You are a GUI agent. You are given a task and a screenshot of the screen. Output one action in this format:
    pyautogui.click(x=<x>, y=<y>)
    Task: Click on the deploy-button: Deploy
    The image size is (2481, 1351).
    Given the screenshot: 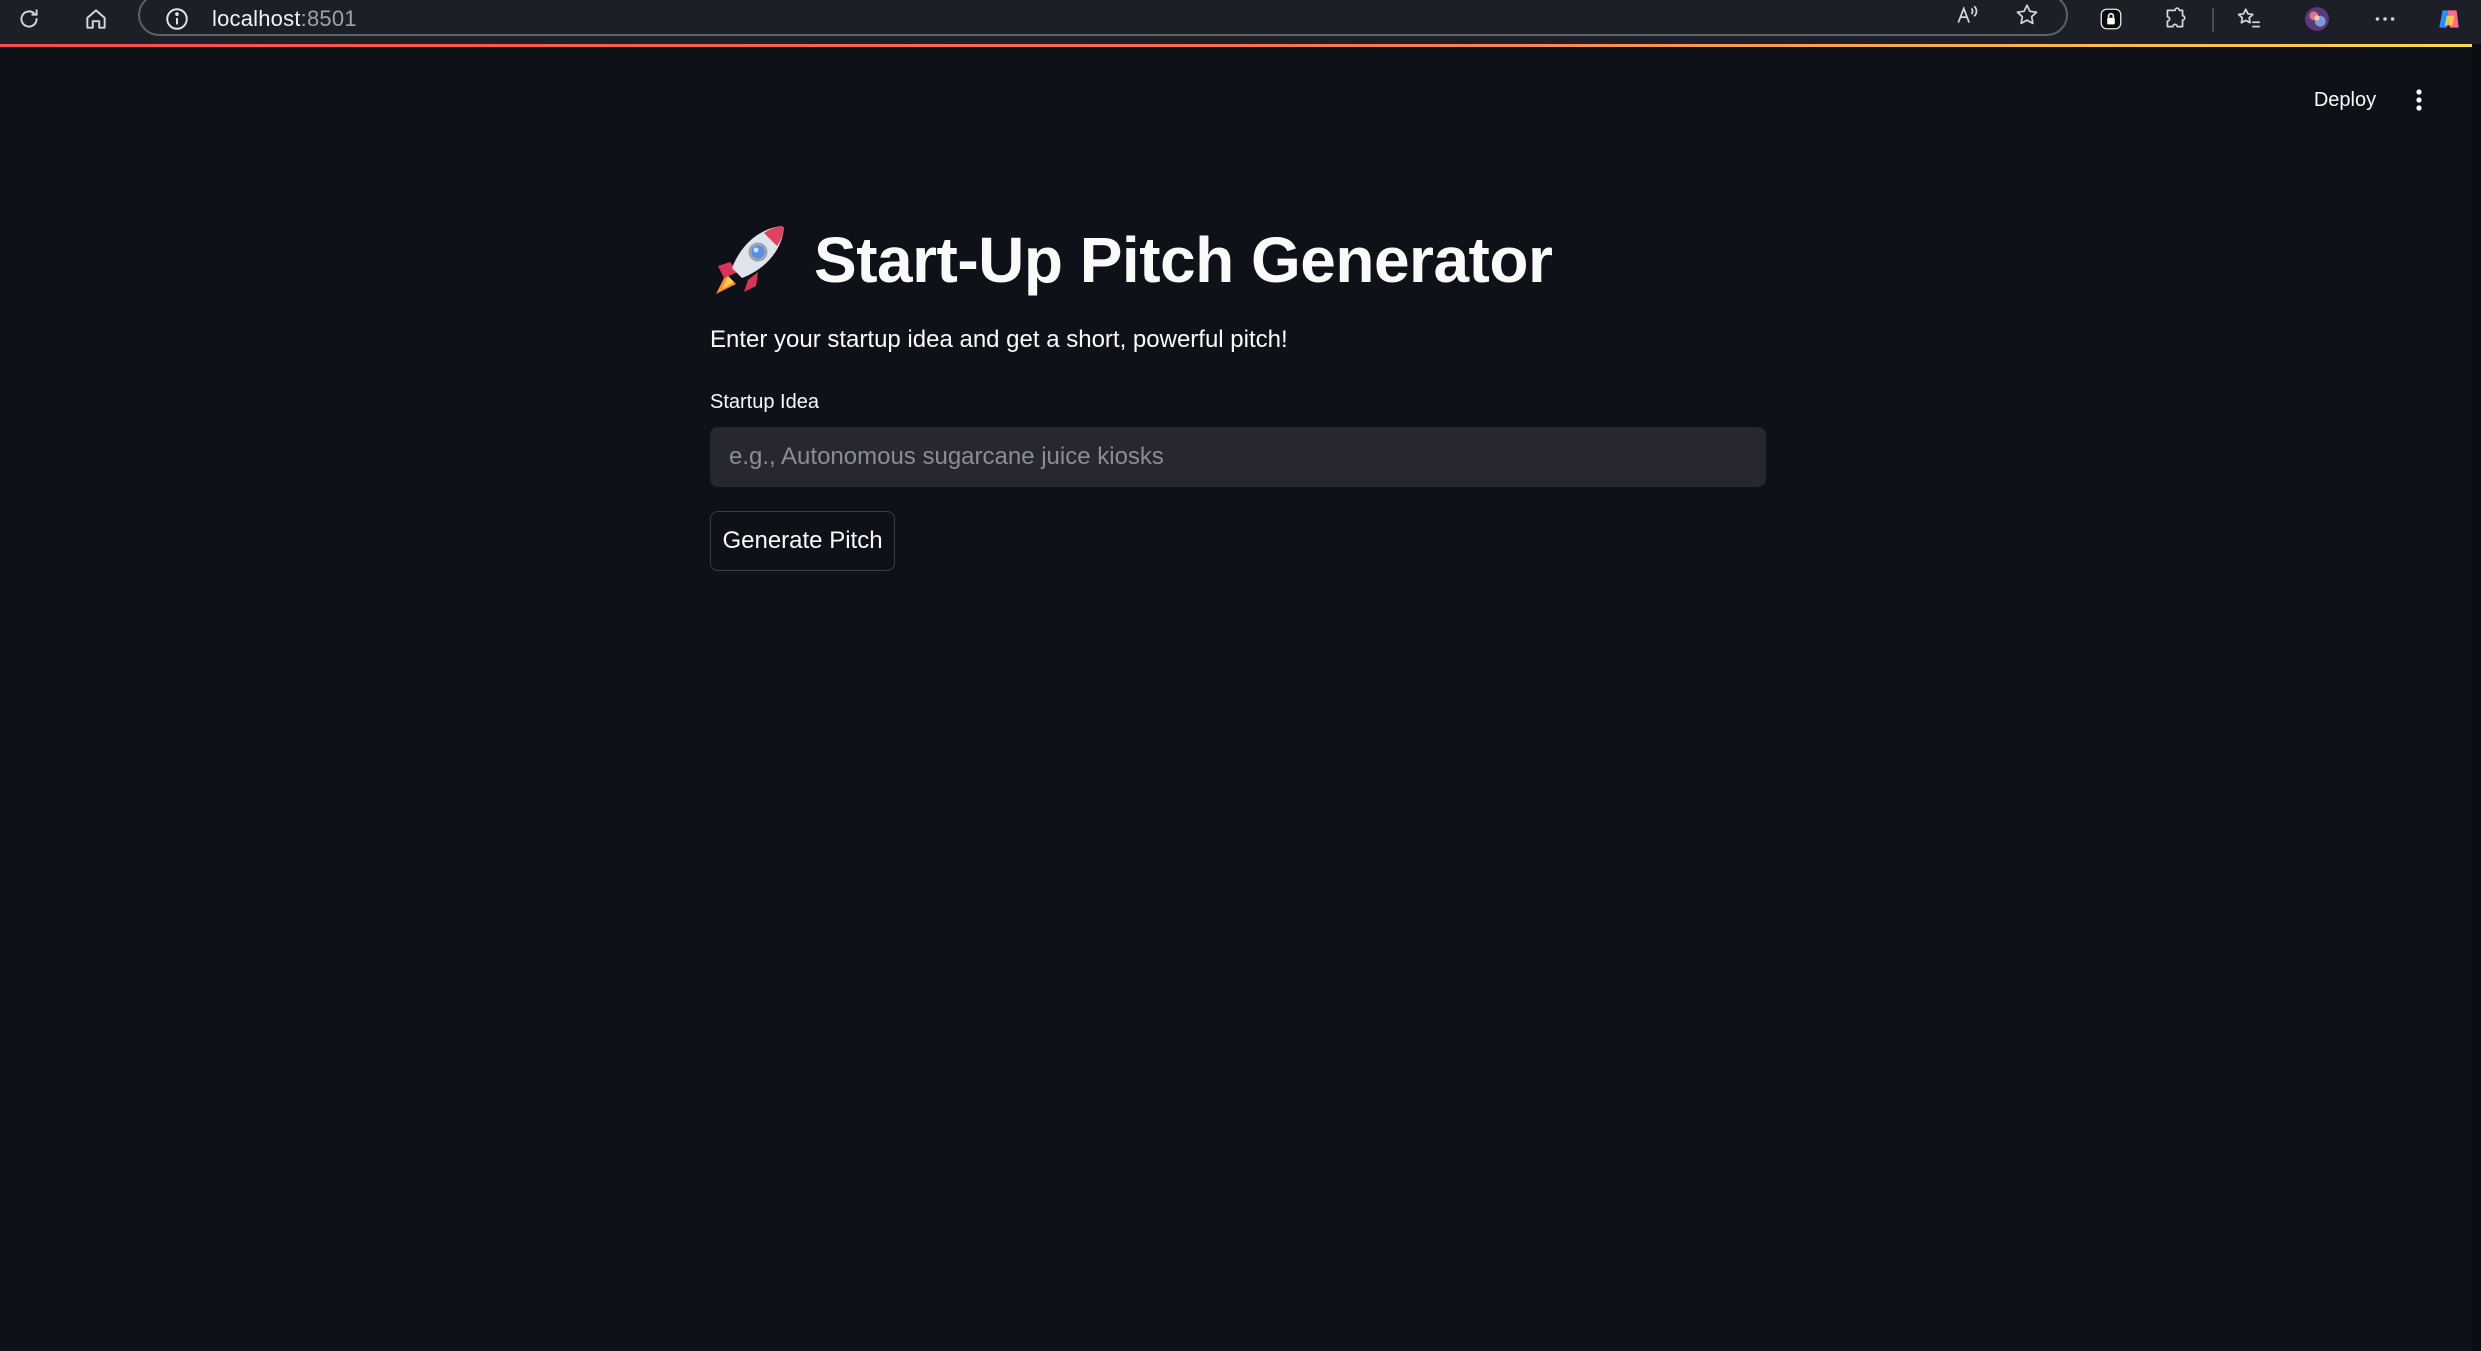 What is the action you would take?
    pyautogui.click(x=2345, y=100)
    